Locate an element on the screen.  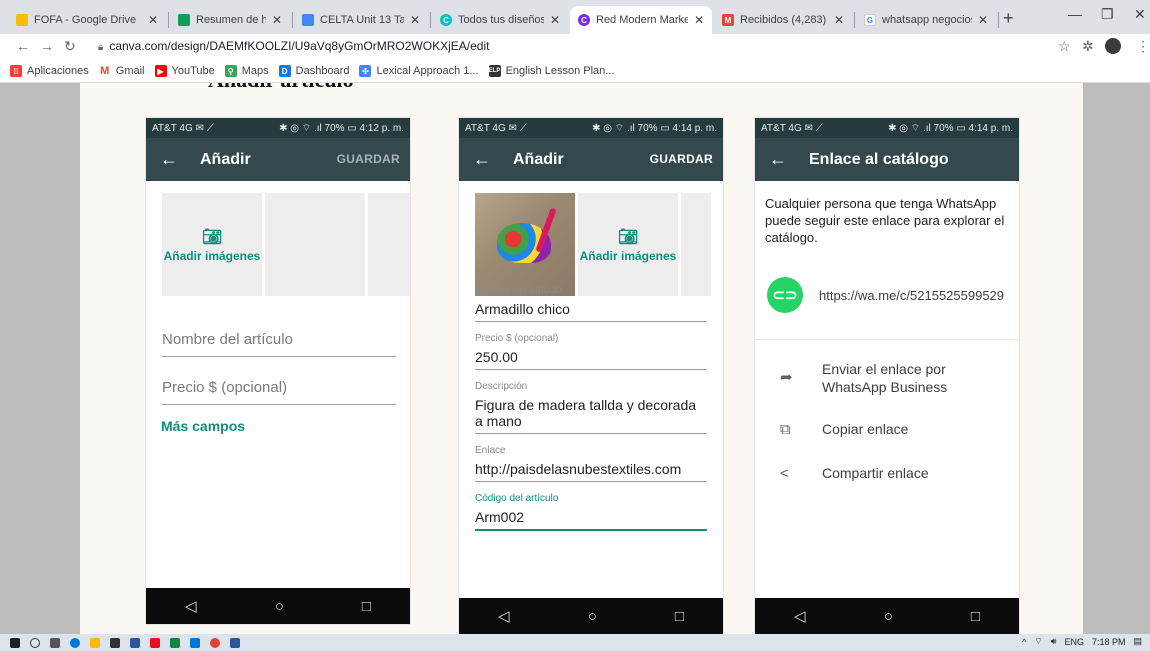
menu-kebab-icon: ⋮ is located at coordinates (1143, 46).